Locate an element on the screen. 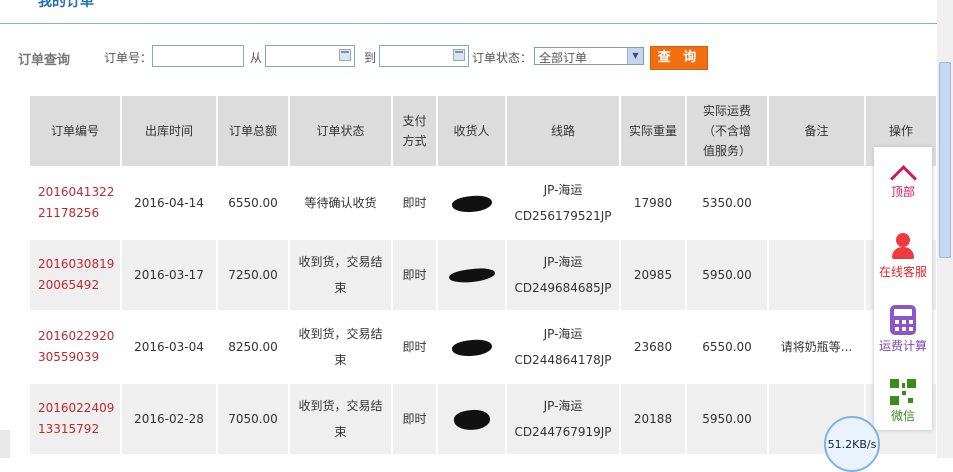 The image size is (953, 472). weight-cell: 20188 is located at coordinates (653, 418).